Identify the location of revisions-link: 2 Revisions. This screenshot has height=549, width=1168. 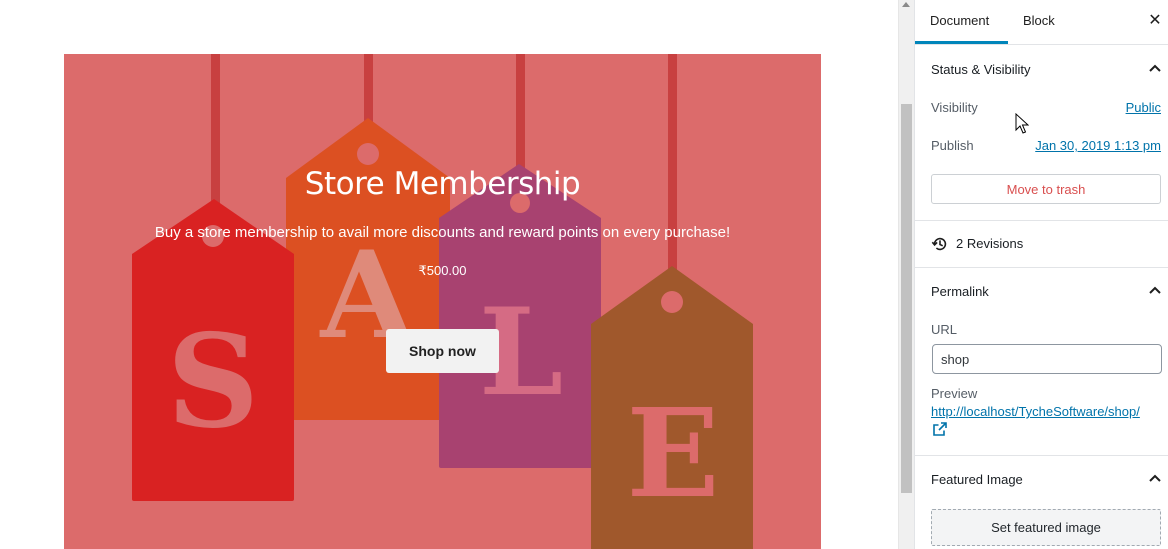
(1041, 244).